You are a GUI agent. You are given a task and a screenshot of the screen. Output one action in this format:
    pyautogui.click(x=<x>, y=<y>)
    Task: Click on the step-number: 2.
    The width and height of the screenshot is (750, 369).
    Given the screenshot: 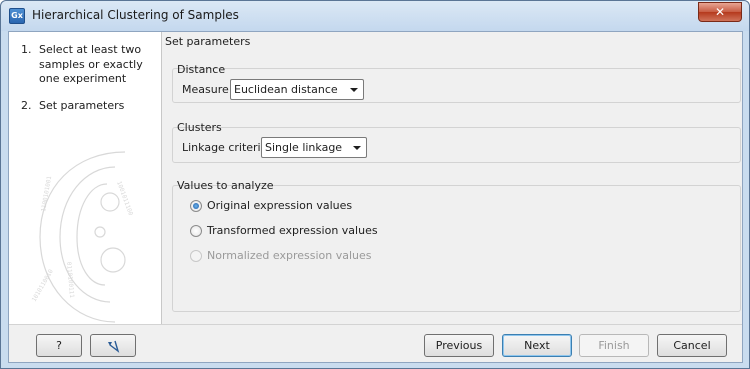 What is the action you would take?
    pyautogui.click(x=26, y=105)
    